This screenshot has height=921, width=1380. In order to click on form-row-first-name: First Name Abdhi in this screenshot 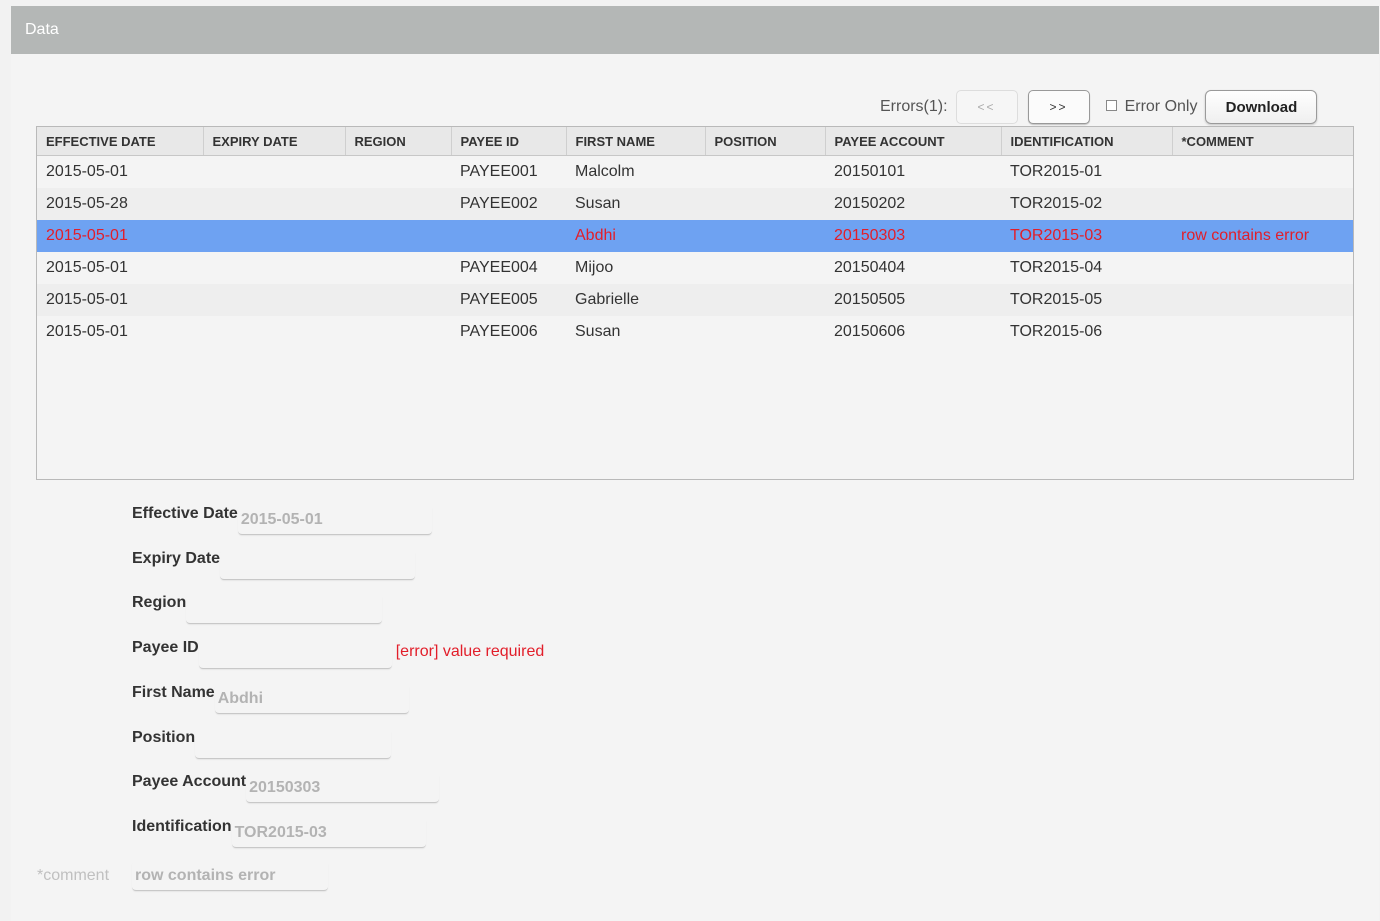, I will do `click(270, 699)`.